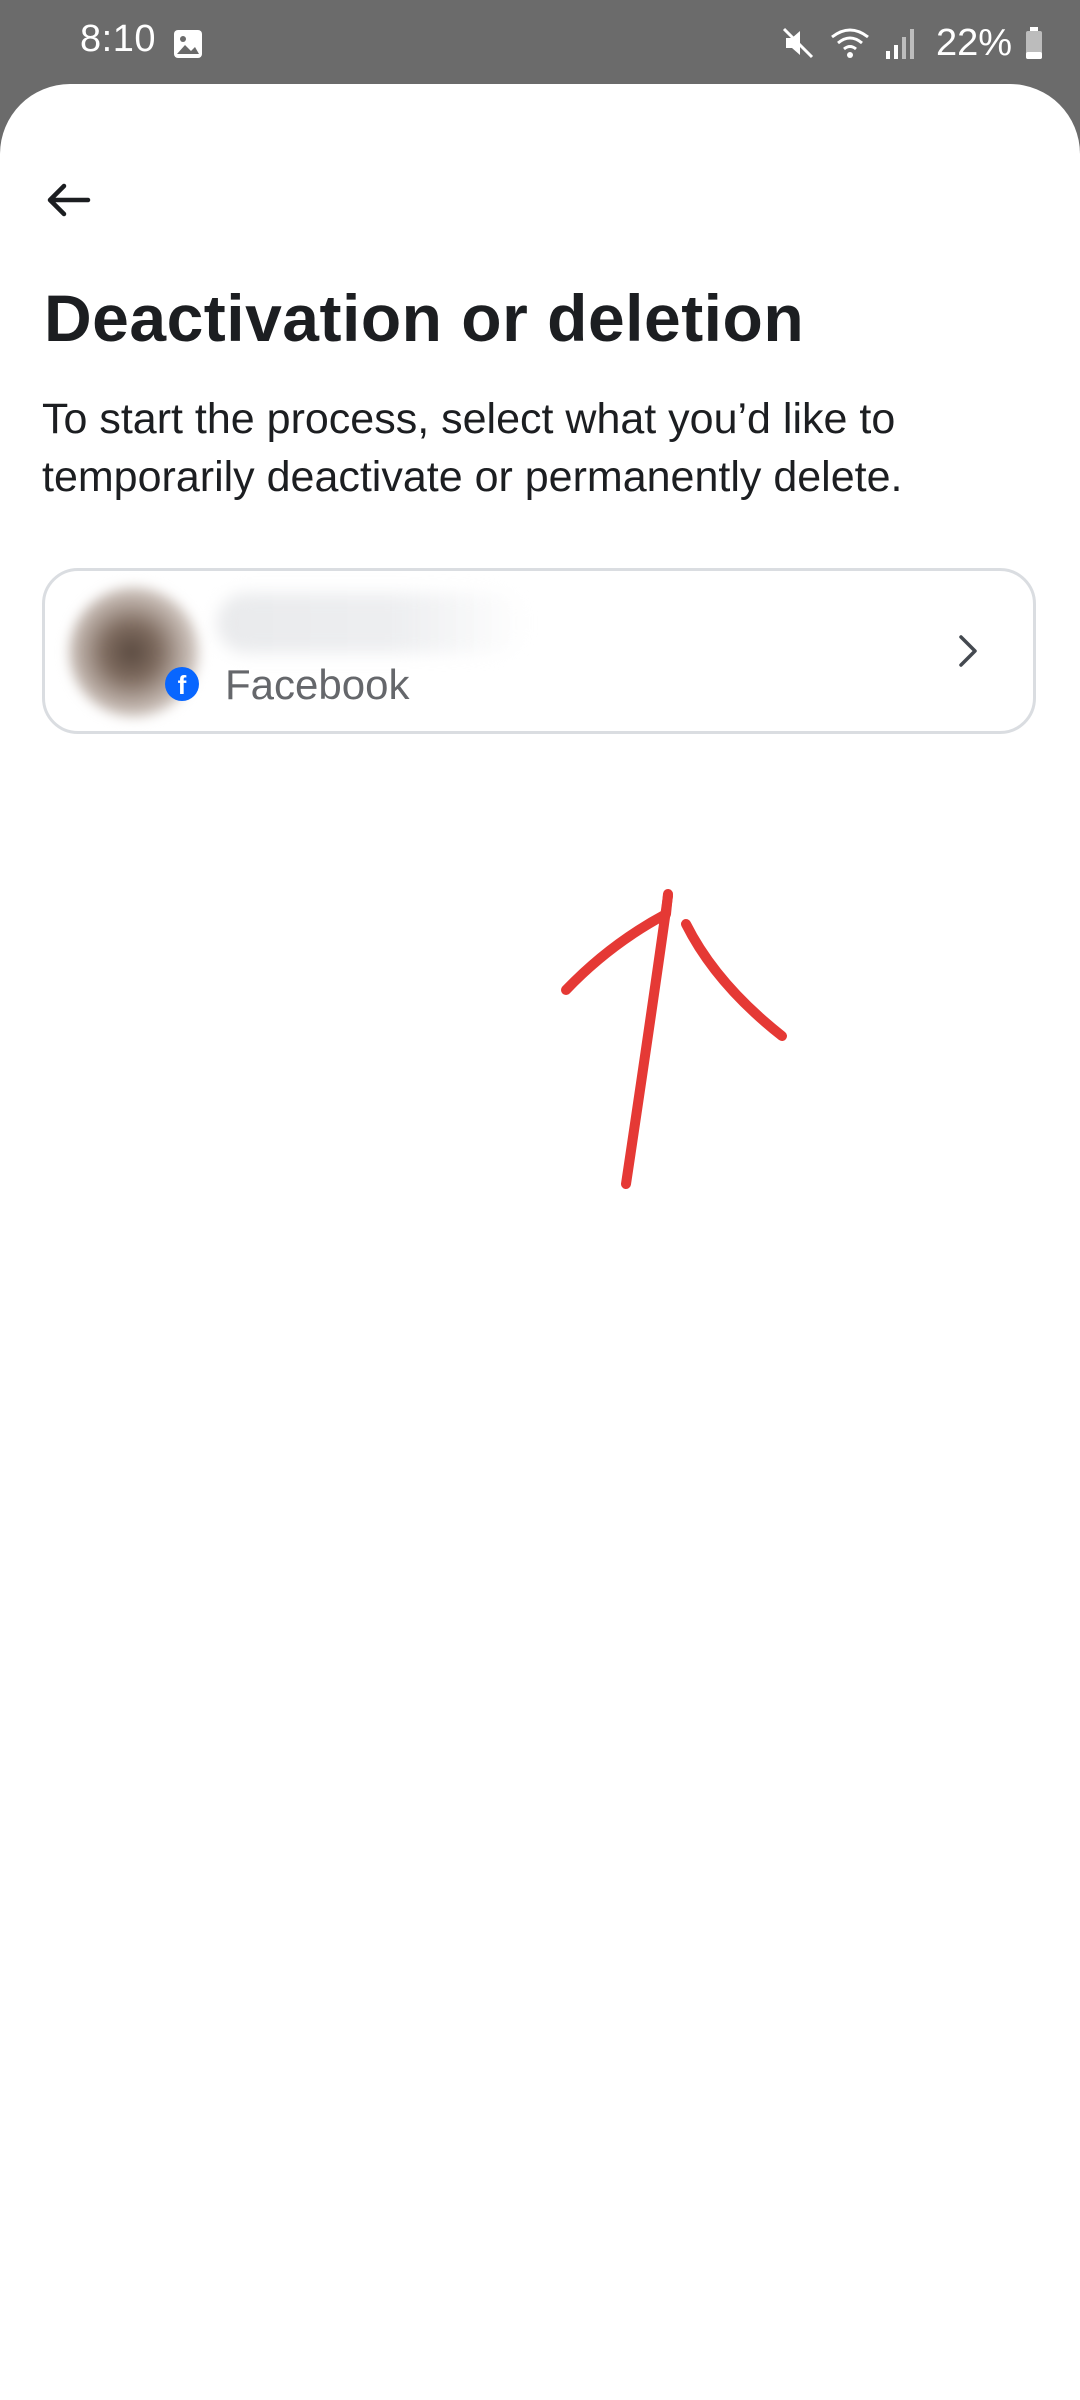 The image size is (1080, 2400). What do you see at coordinates (182, 684) in the screenshot?
I see `facebook-logo-icon: f` at bounding box center [182, 684].